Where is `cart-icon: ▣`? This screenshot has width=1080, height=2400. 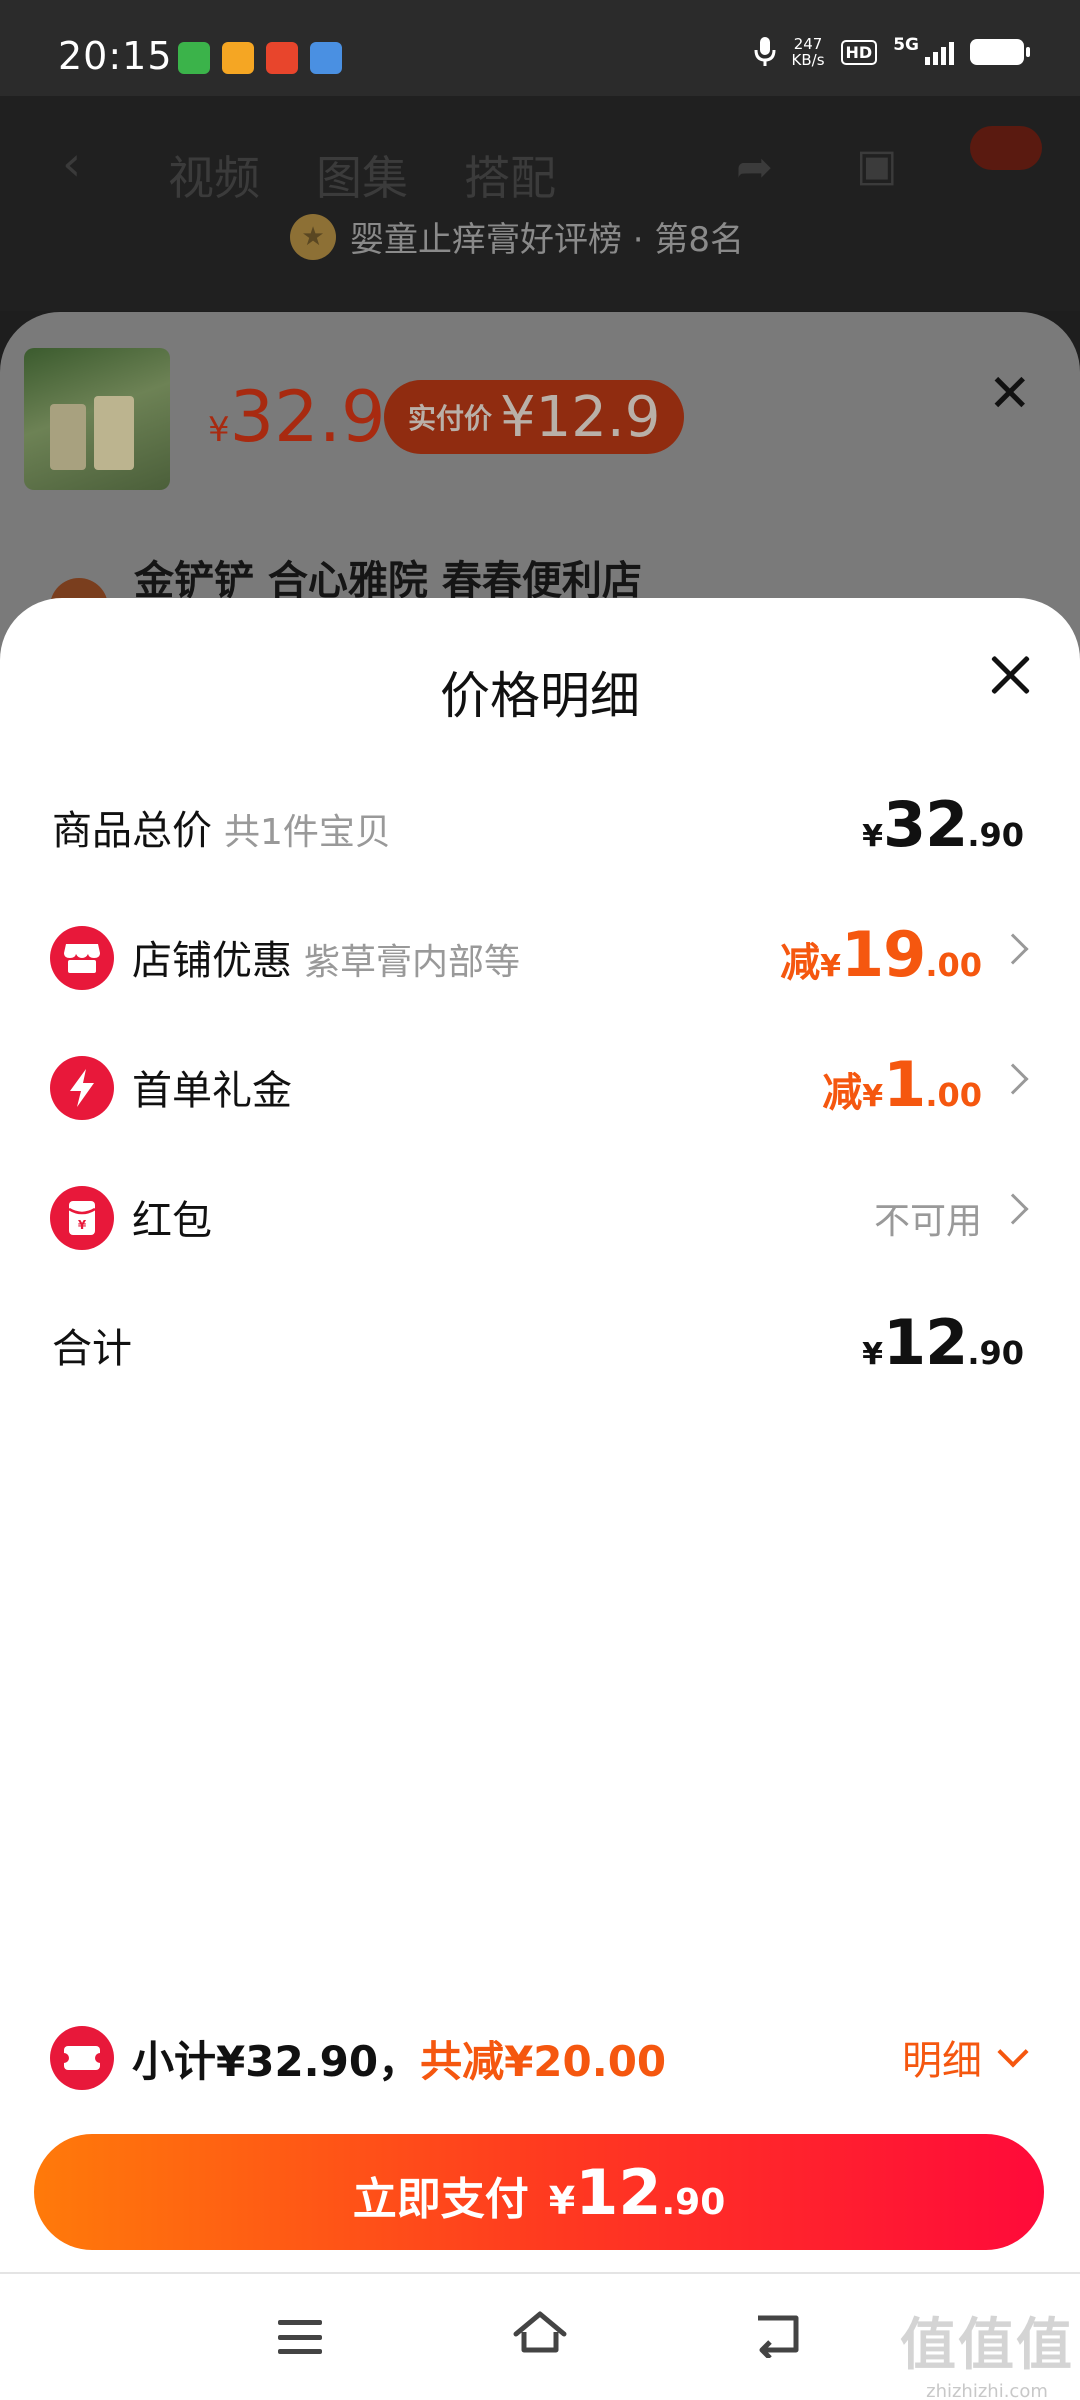
cart-icon: ▣ is located at coordinates (877, 165).